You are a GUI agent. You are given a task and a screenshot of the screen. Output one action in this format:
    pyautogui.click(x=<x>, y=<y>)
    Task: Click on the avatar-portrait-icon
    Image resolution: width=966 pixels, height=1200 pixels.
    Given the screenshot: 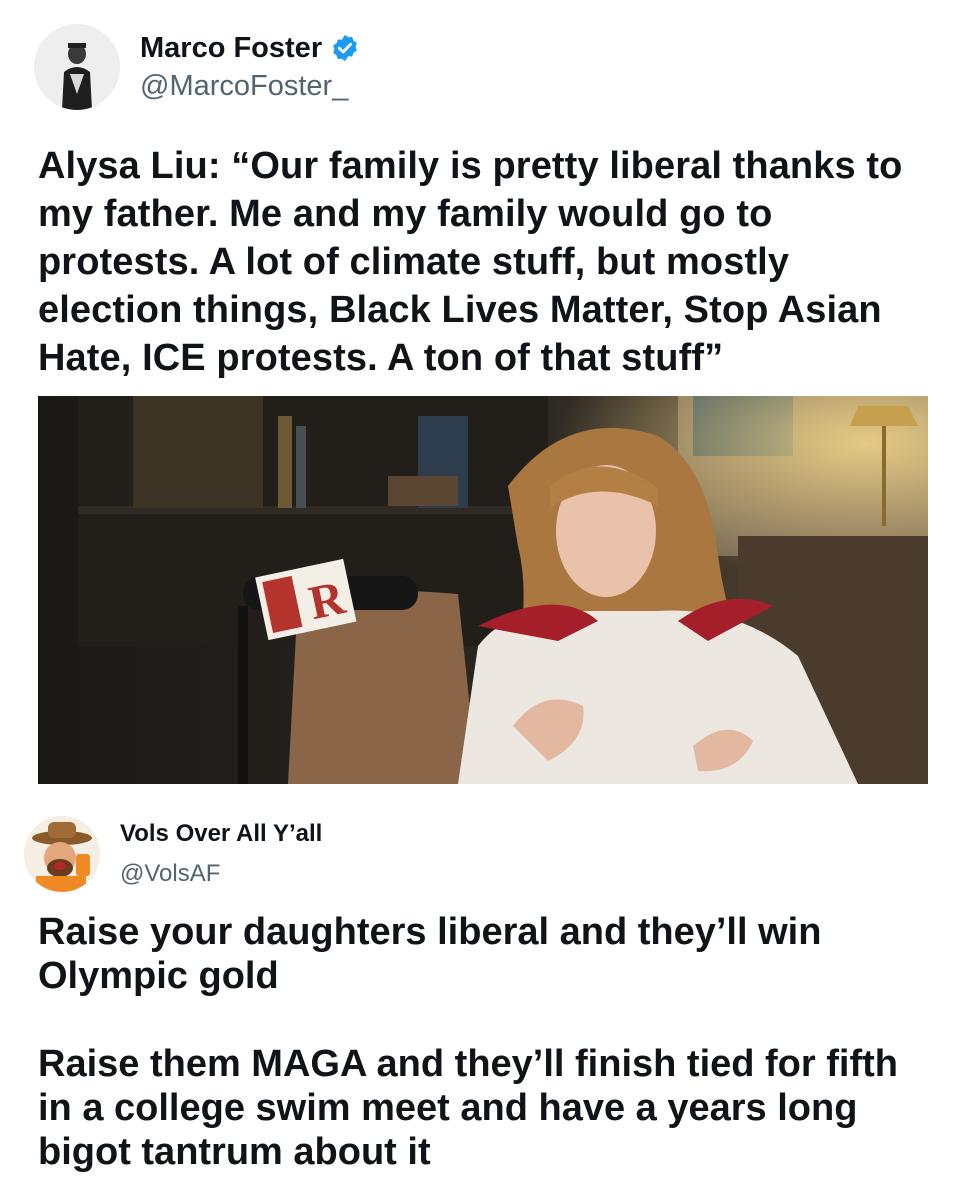 What is the action you would take?
    pyautogui.click(x=77, y=67)
    